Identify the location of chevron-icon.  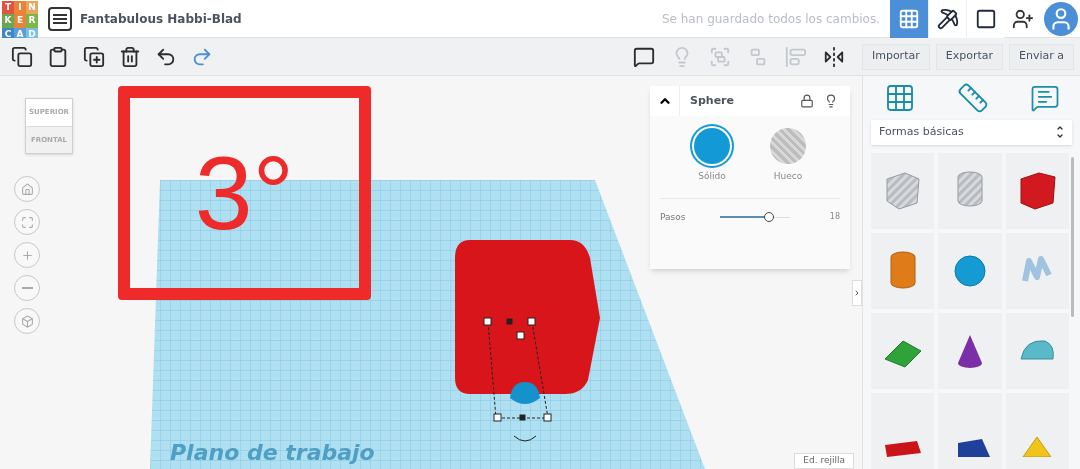
(857, 293).